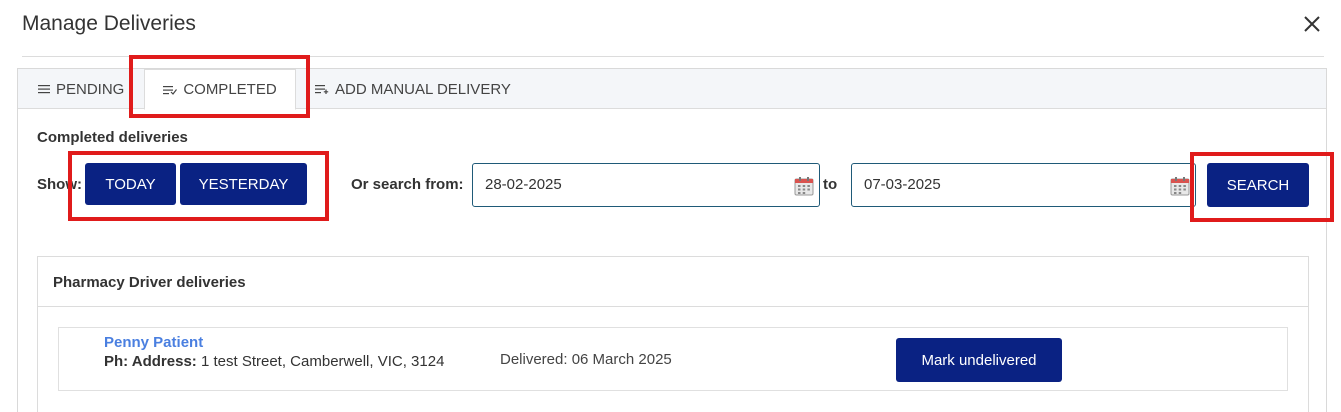  I want to click on card-title: Pharmacy Driver deliveries, so click(149, 282).